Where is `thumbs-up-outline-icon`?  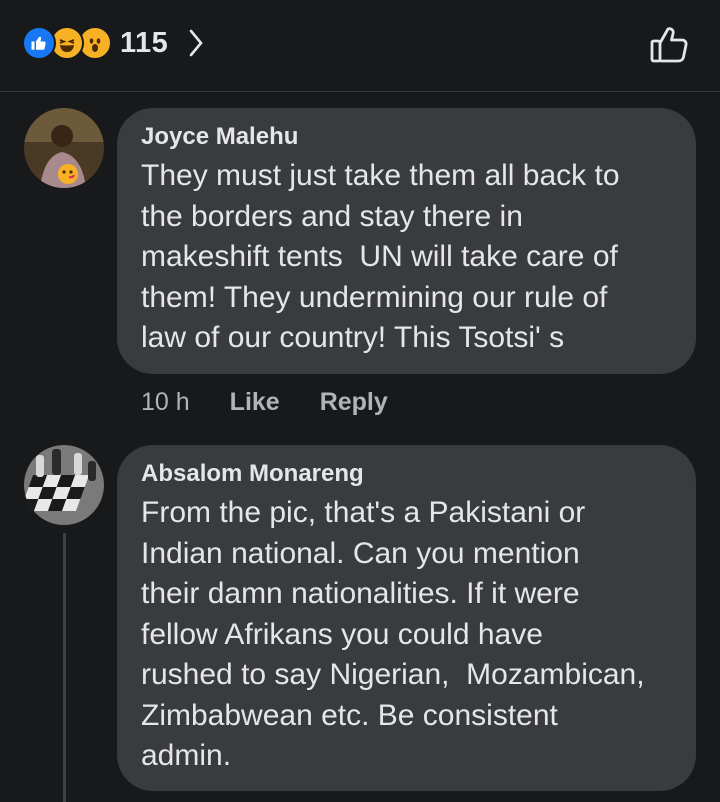 thumbs-up-outline-icon is located at coordinates (669, 45).